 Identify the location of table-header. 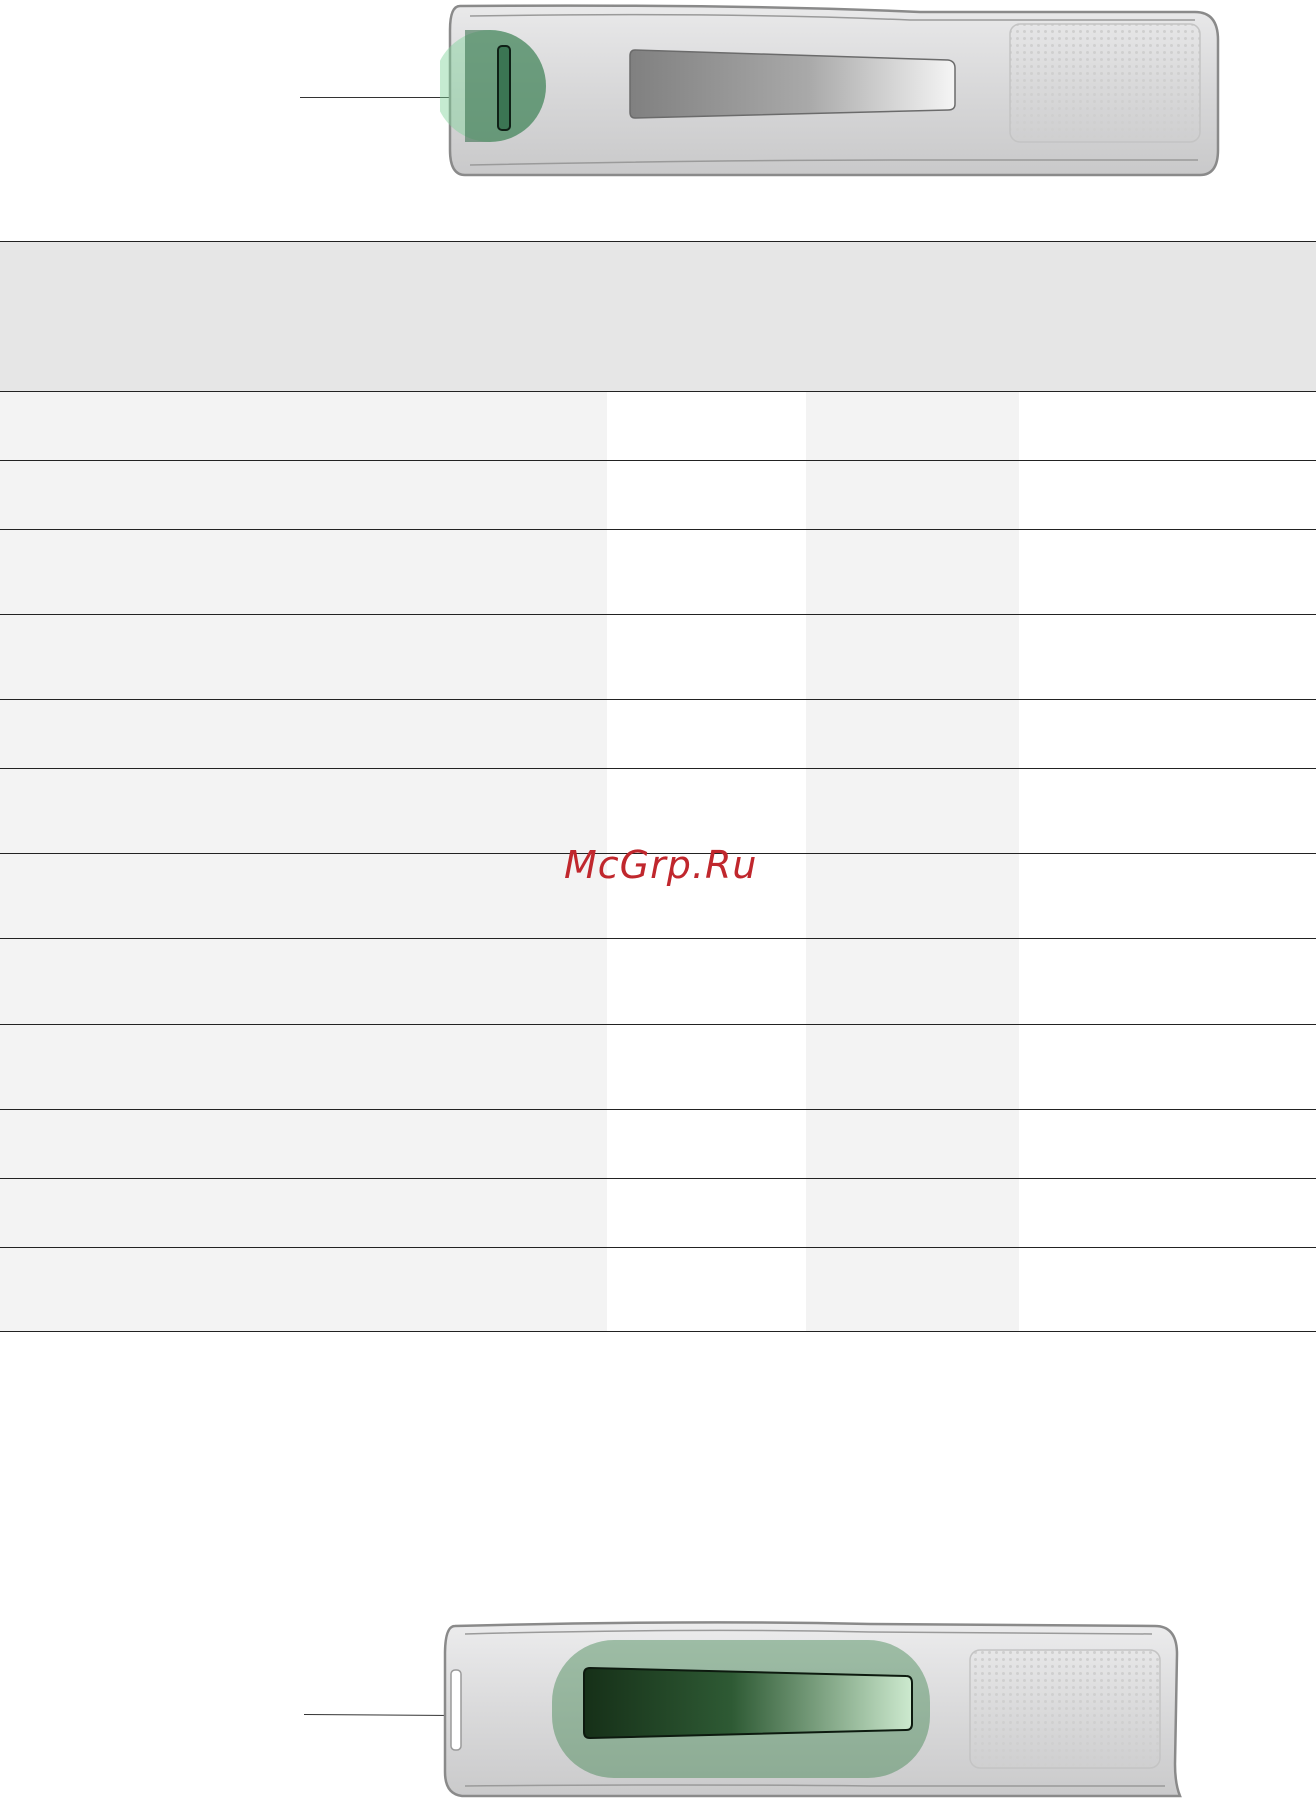
(658, 316).